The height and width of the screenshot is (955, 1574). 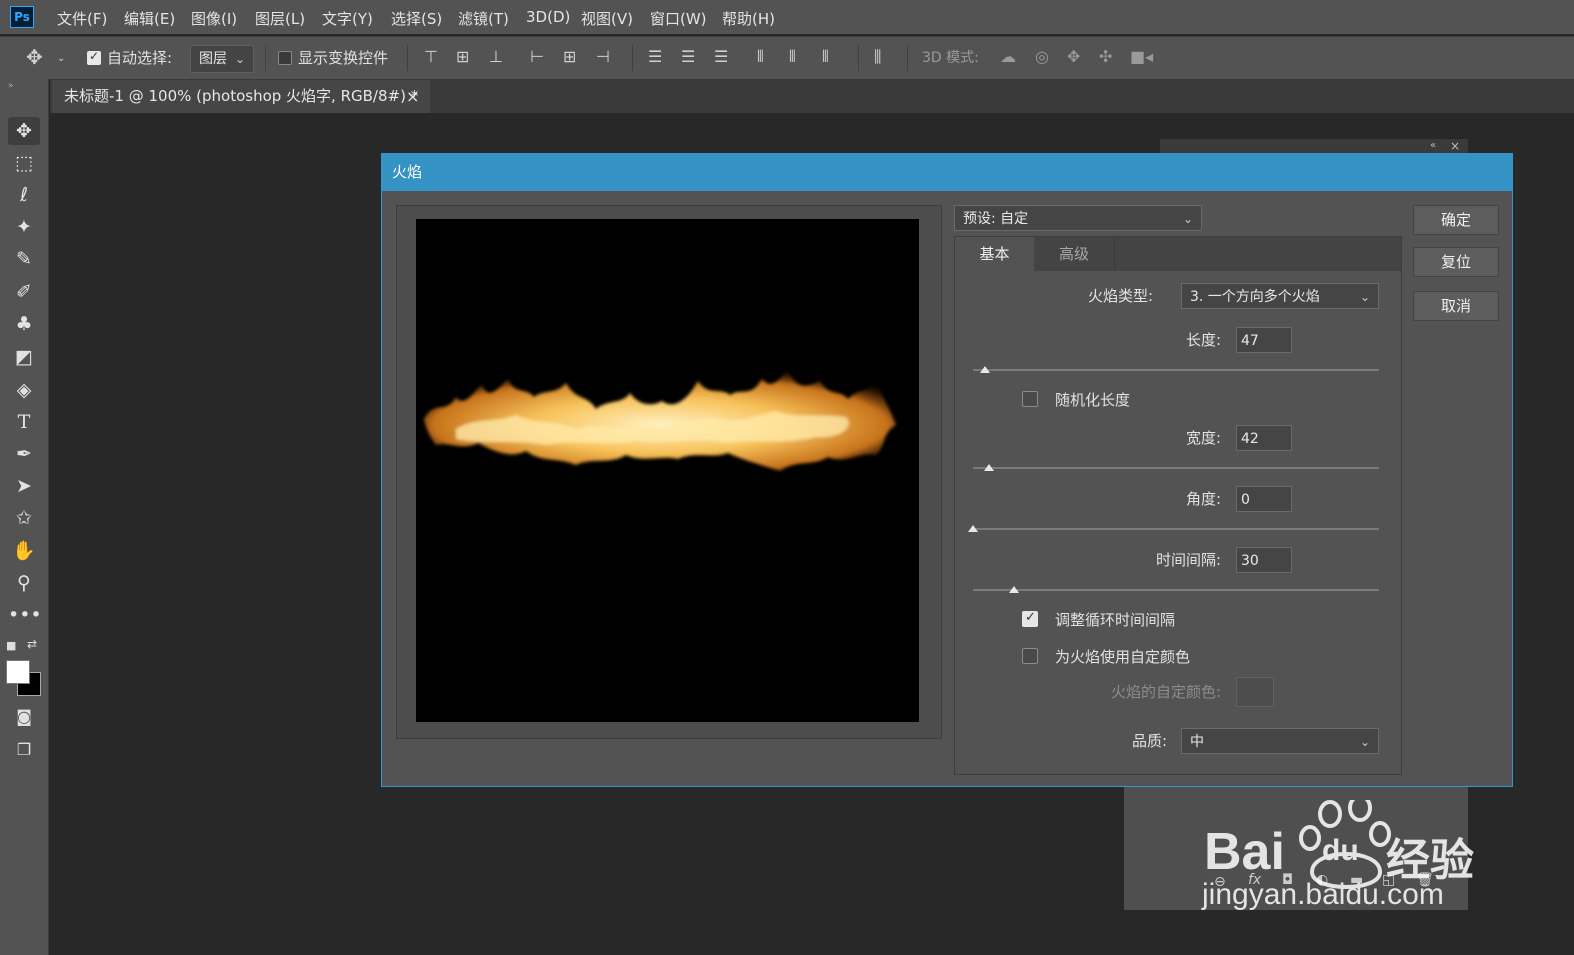 What do you see at coordinates (431, 57) in the screenshot?
I see `align-top-icon: ⊤` at bounding box center [431, 57].